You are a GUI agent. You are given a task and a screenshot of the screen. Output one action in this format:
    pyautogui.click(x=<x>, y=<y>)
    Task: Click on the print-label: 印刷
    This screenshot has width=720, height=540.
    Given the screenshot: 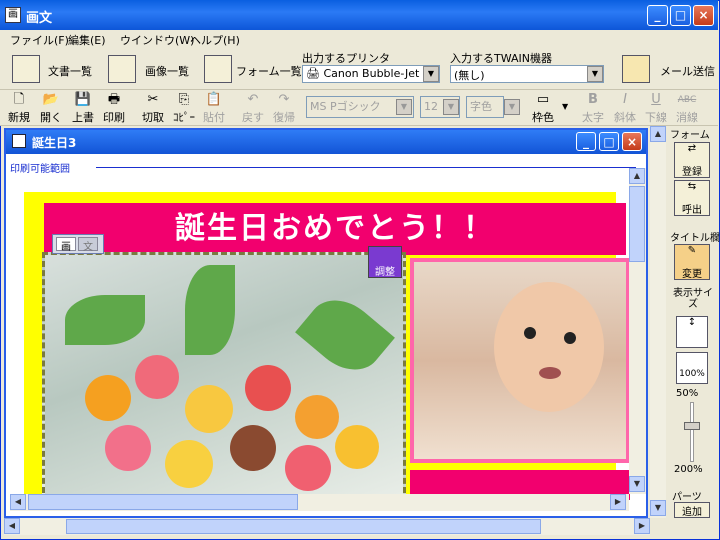 What is the action you would take?
    pyautogui.click(x=114, y=117)
    